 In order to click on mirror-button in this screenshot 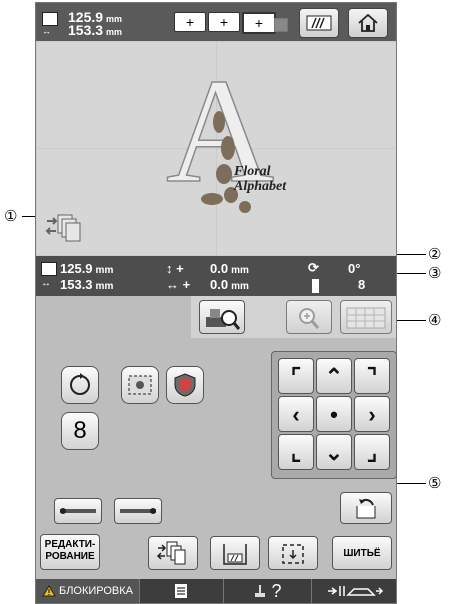, I will do `click(140, 385)`.